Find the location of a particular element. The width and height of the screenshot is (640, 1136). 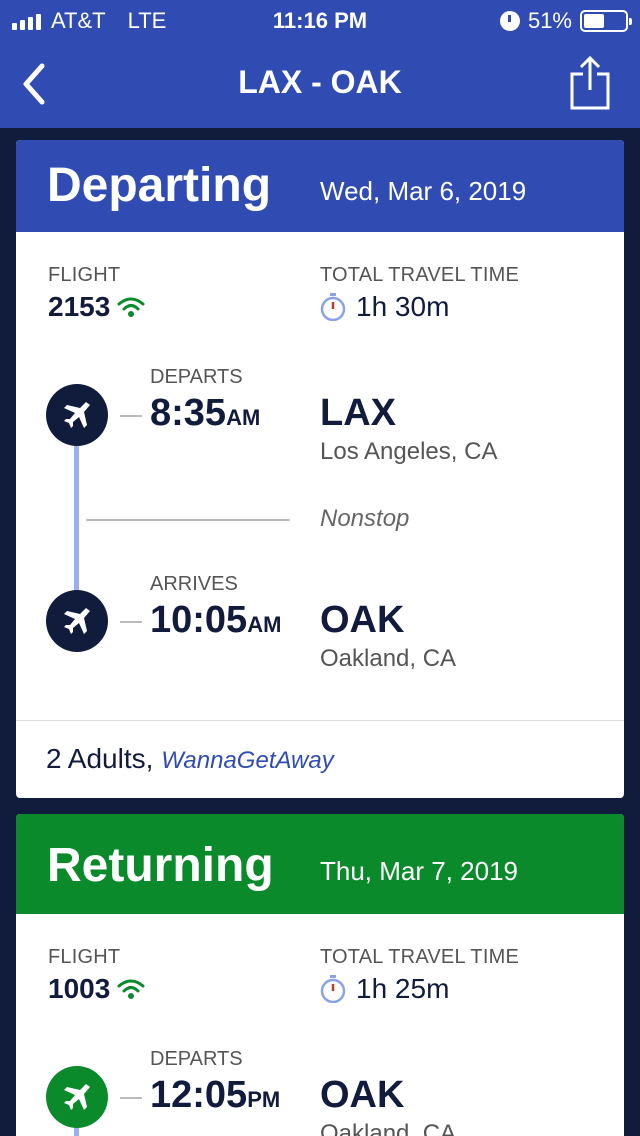

travel-time-row: 1h 30m is located at coordinates (419, 307).